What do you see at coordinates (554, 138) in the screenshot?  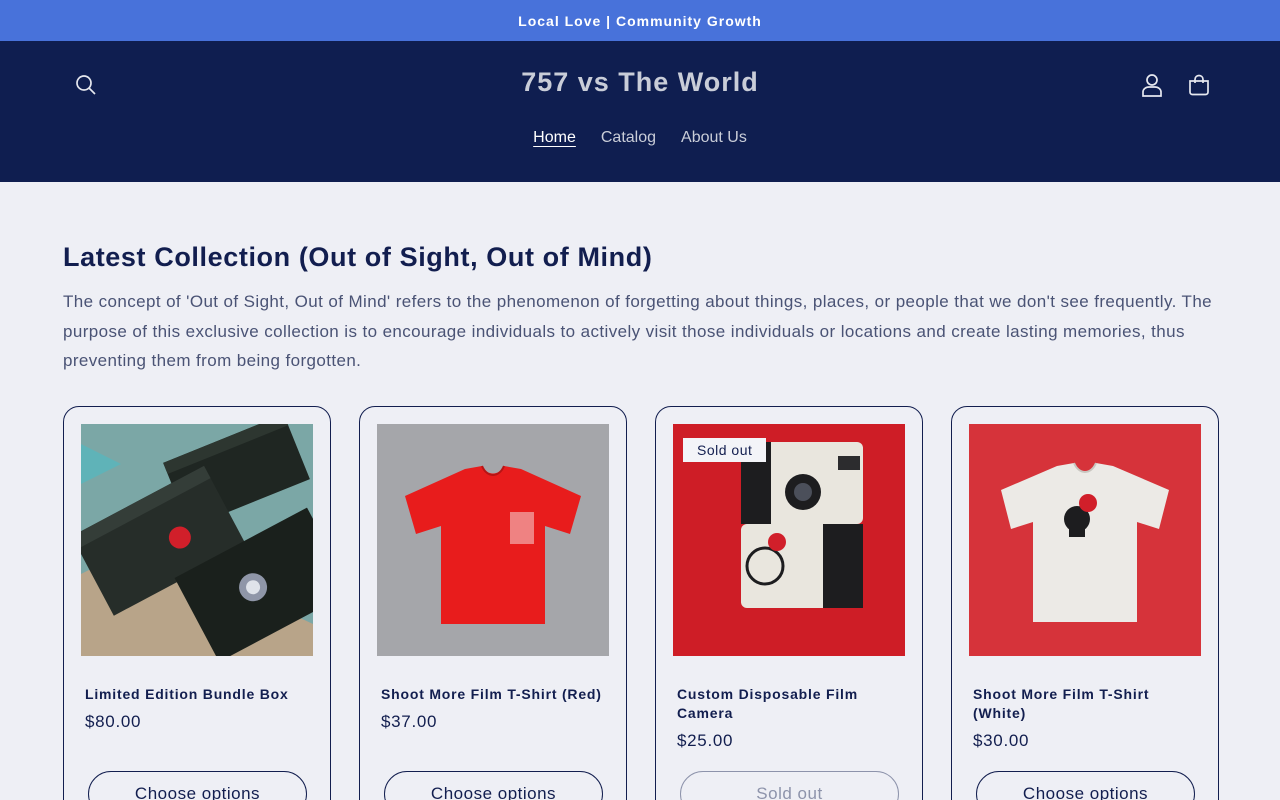 I see `nav-home: Home` at bounding box center [554, 138].